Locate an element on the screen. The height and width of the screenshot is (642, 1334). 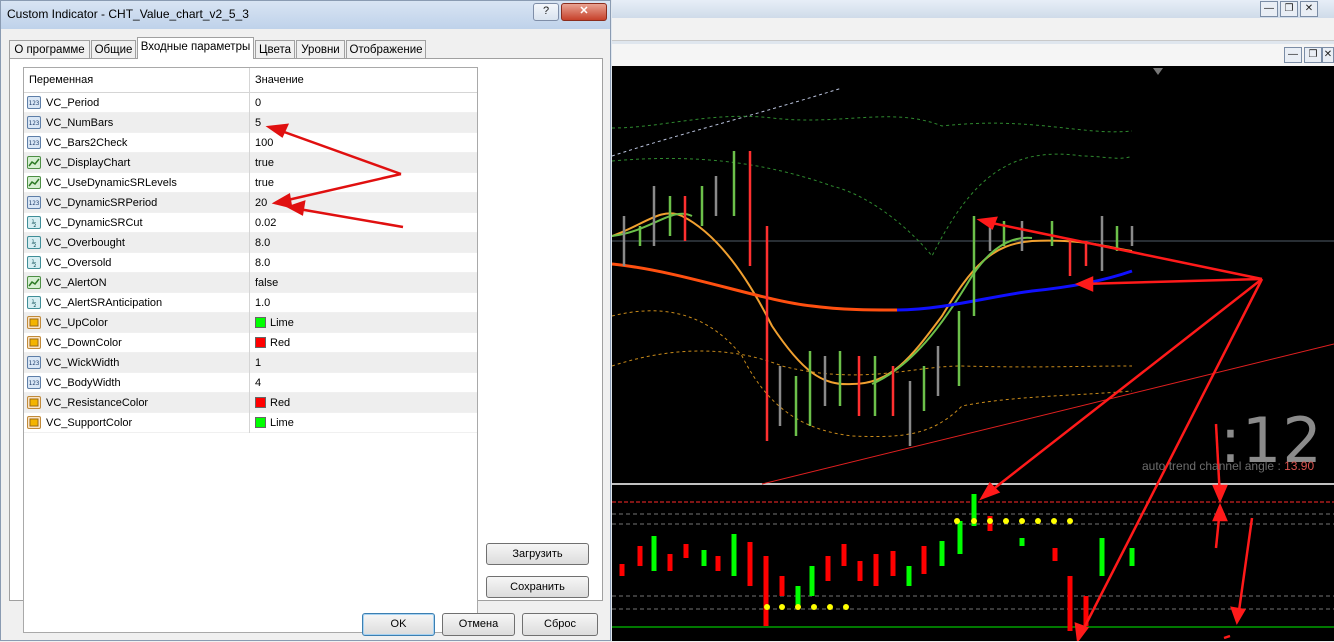
chart-minimize-icon: — is located at coordinates (1293, 55).